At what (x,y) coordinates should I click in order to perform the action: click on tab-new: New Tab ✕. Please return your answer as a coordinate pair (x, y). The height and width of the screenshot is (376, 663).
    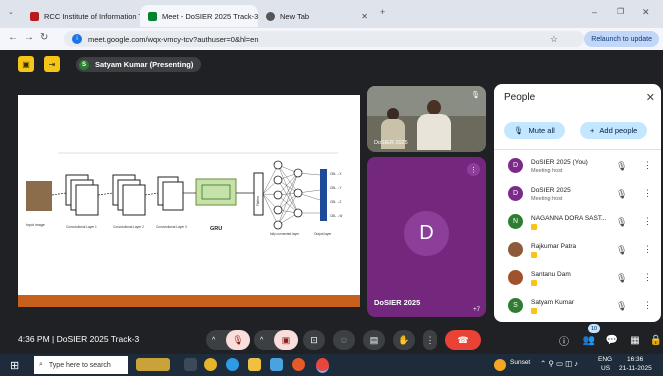
    Looking at the image, I should click on (317, 16).